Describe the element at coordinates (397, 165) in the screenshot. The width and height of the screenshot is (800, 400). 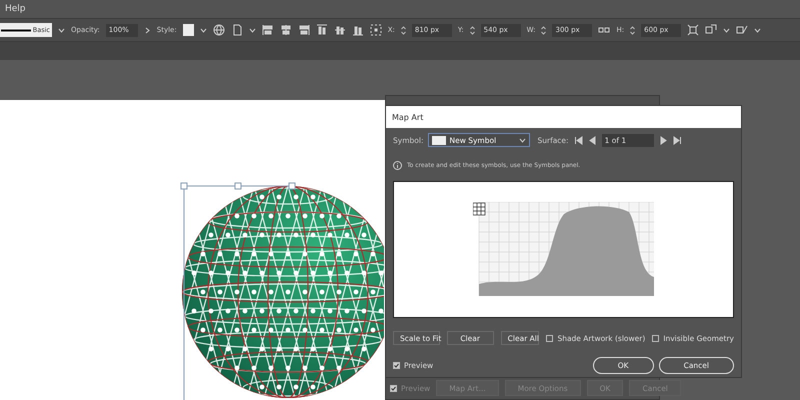
I see `info-icon` at that location.